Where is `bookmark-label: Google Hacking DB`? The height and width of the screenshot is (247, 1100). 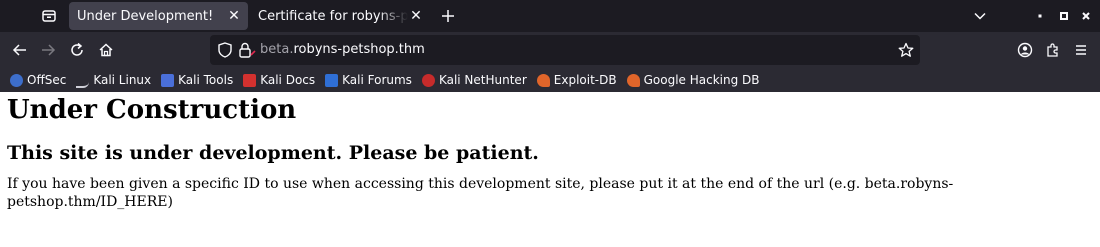 bookmark-label: Google Hacking DB is located at coordinates (701, 80).